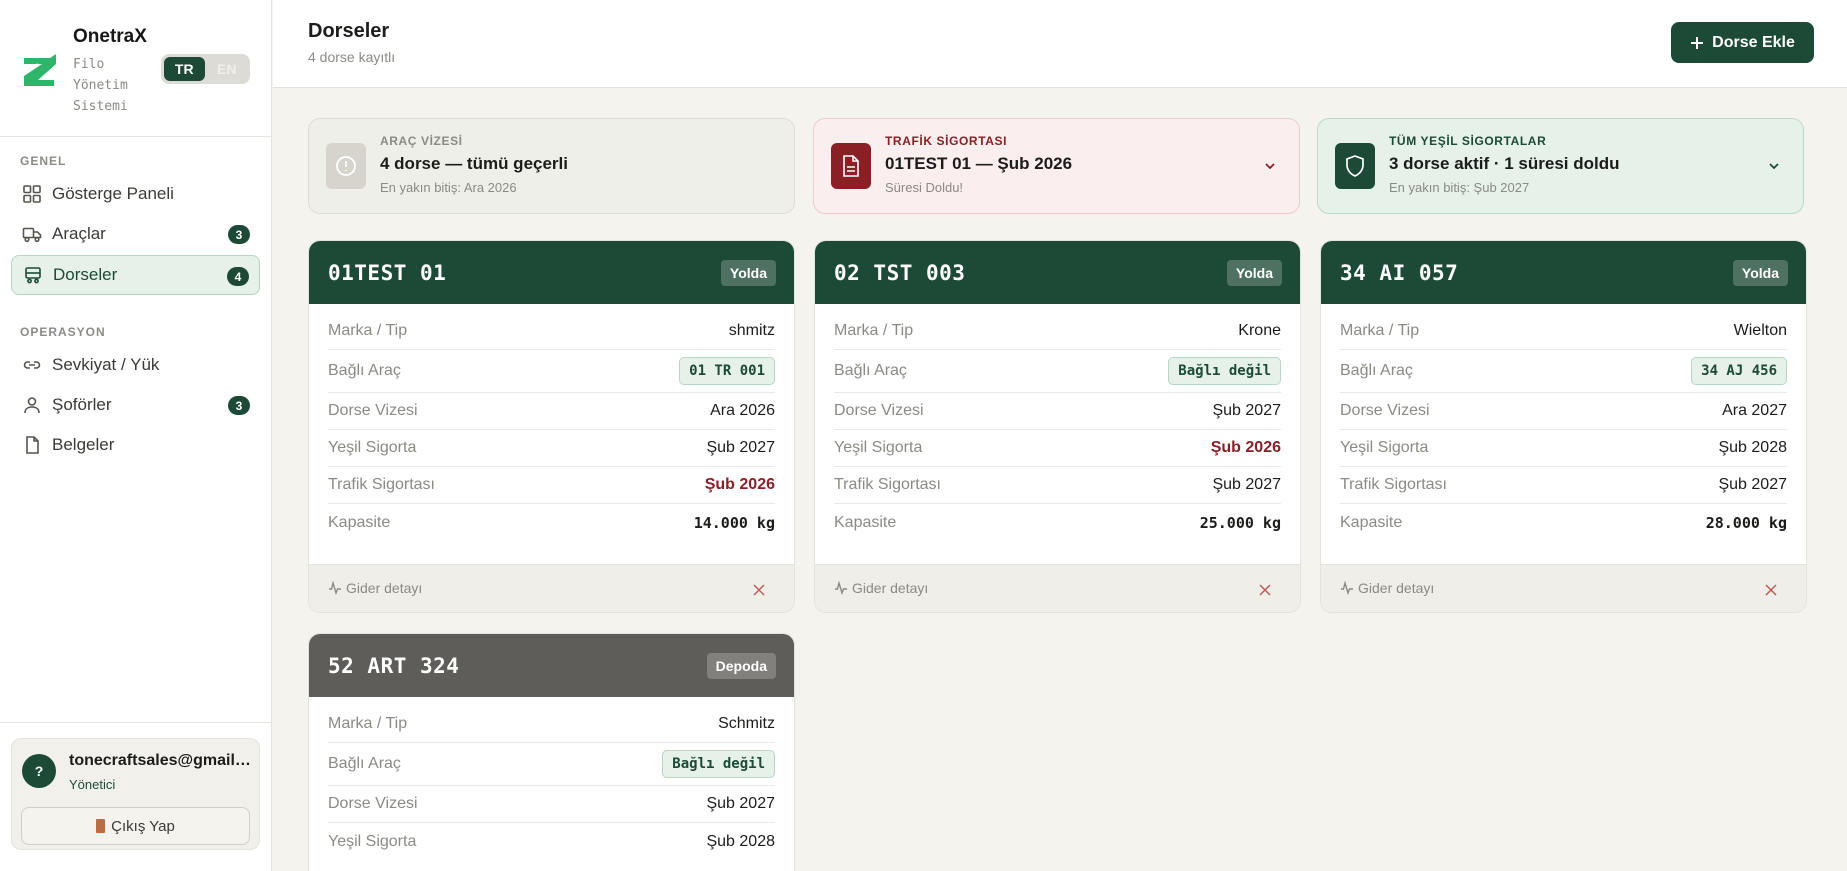 The height and width of the screenshot is (871, 1847). I want to click on trailer-card-header: 01TEST 01 Yolda, so click(551, 272).